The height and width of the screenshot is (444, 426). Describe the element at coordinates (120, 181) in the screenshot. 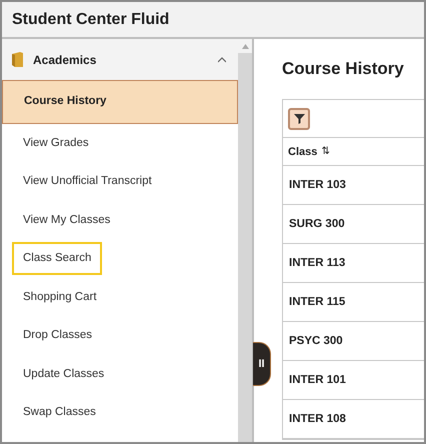

I see `nav-item: View Unofficial Transcript` at that location.